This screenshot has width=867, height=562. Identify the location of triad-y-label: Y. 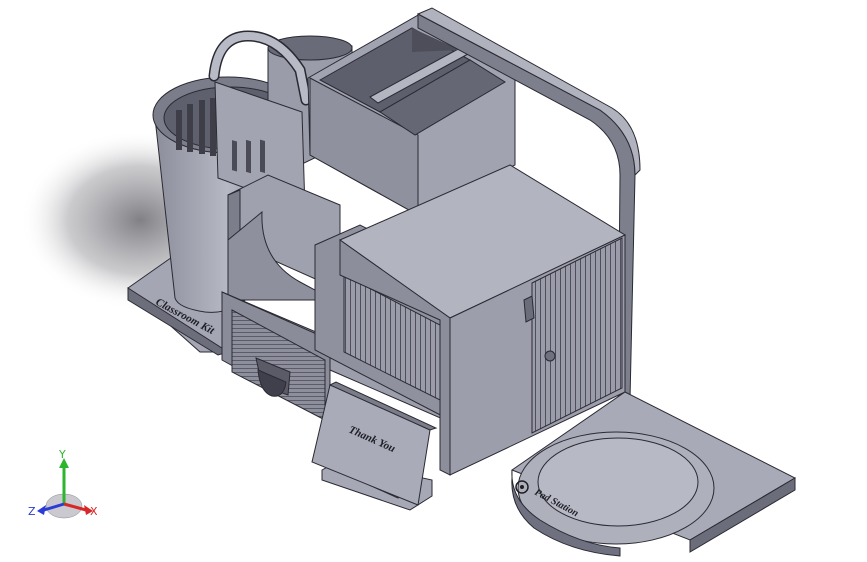
(62, 454).